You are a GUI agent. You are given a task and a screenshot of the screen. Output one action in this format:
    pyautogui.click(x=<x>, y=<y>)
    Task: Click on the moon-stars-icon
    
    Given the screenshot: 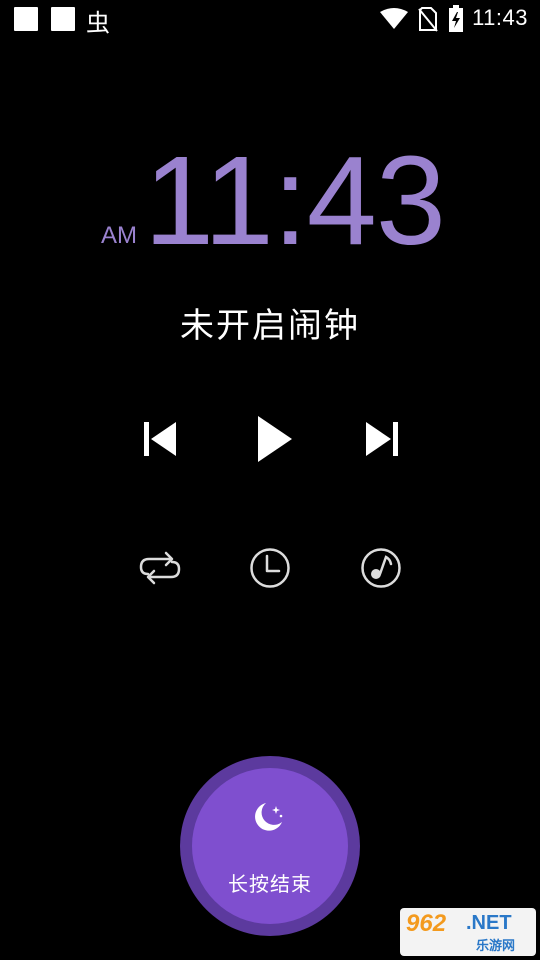 What is the action you would take?
    pyautogui.click(x=269, y=817)
    